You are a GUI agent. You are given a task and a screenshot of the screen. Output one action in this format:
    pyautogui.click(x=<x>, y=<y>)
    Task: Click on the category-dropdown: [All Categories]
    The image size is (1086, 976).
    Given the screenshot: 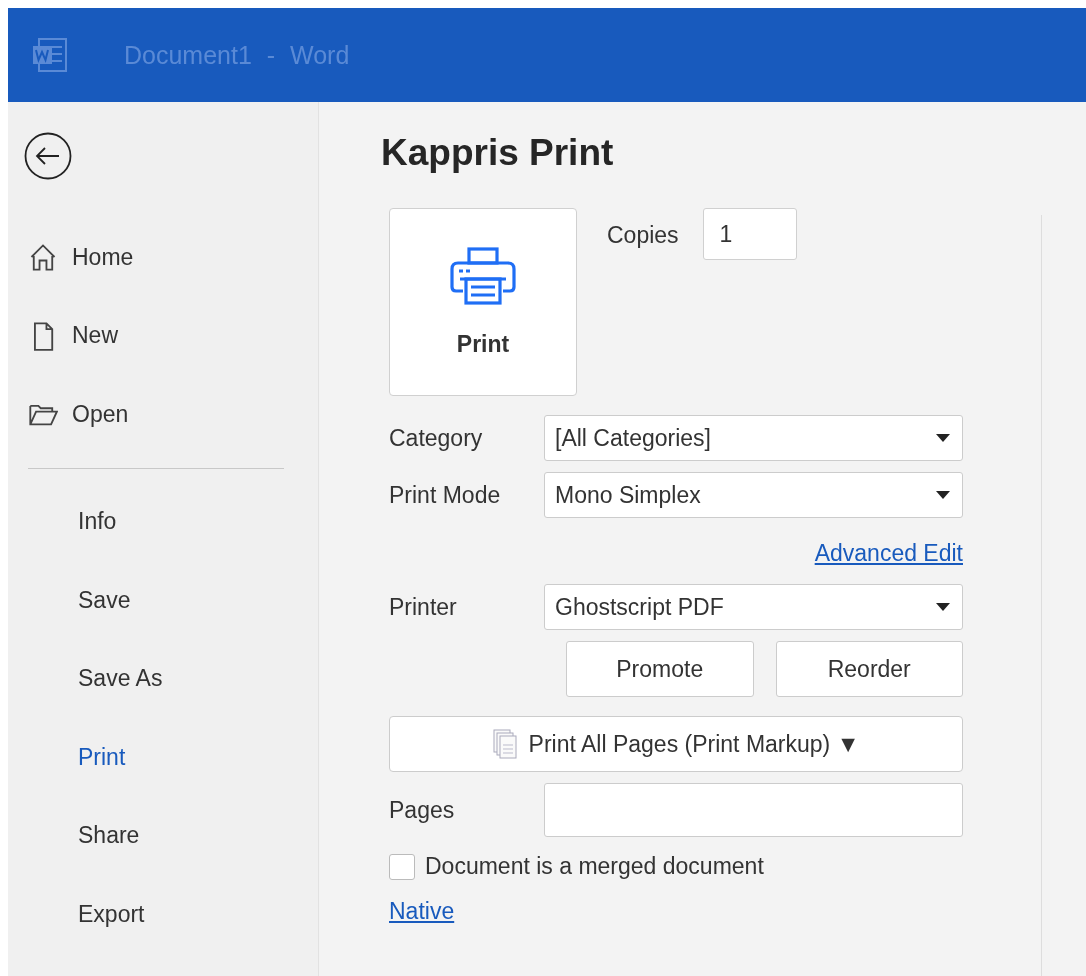 What is the action you would take?
    pyautogui.click(x=753, y=438)
    